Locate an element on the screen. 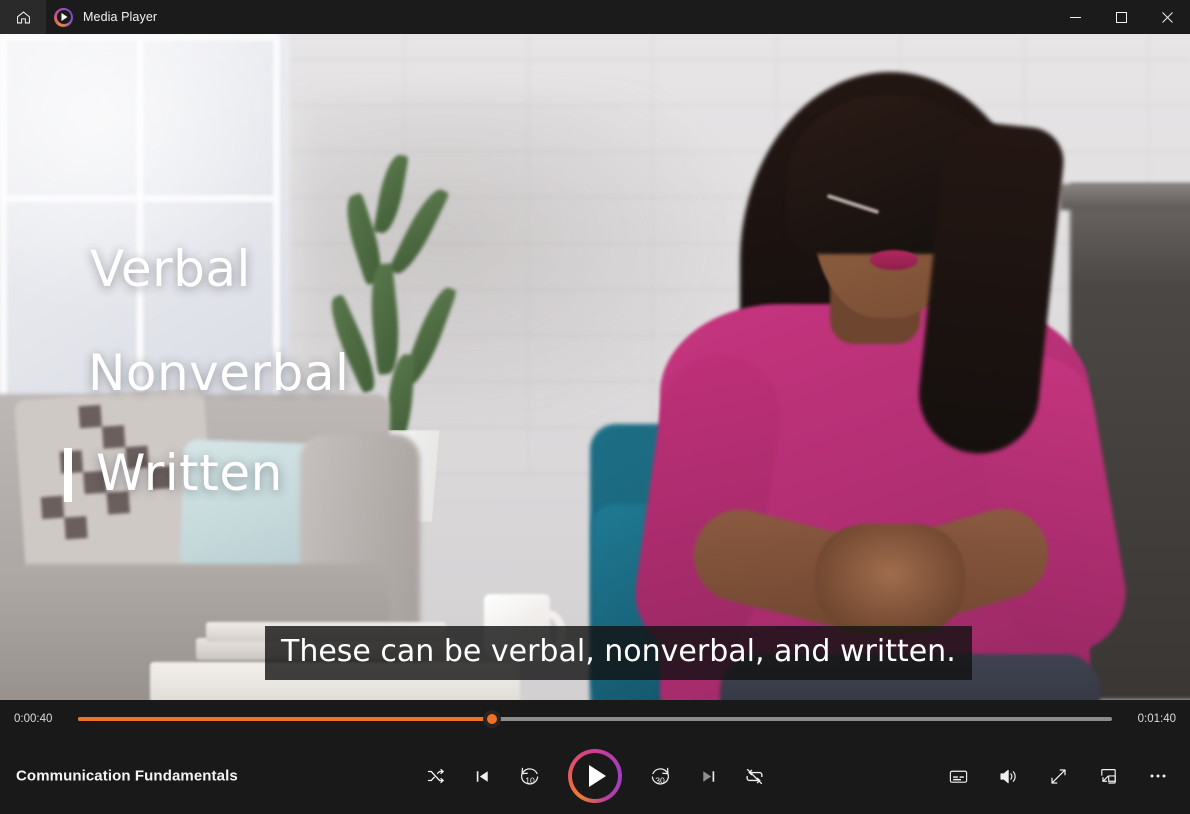 The image size is (1190, 814). volume-icon is located at coordinates (1008, 776).